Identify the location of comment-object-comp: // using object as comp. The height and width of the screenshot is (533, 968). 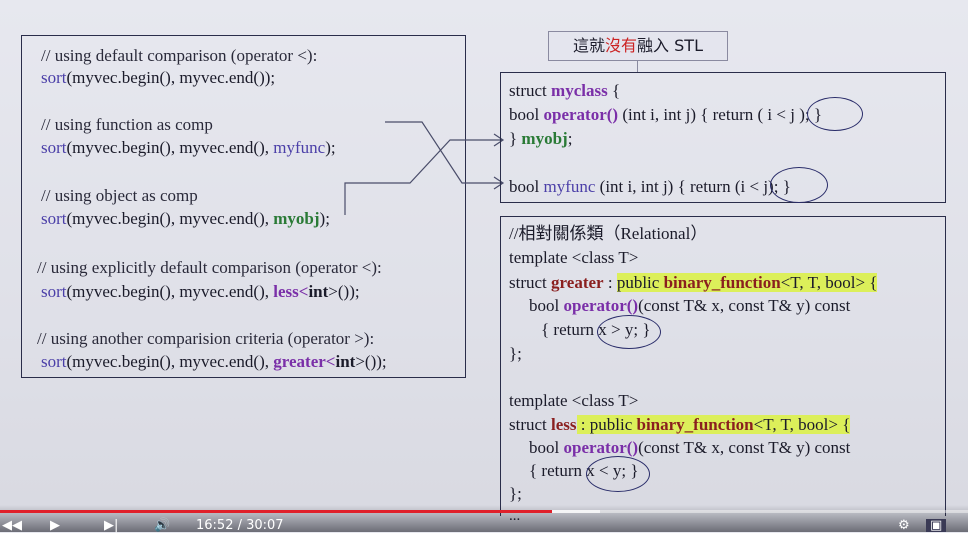
(119, 195).